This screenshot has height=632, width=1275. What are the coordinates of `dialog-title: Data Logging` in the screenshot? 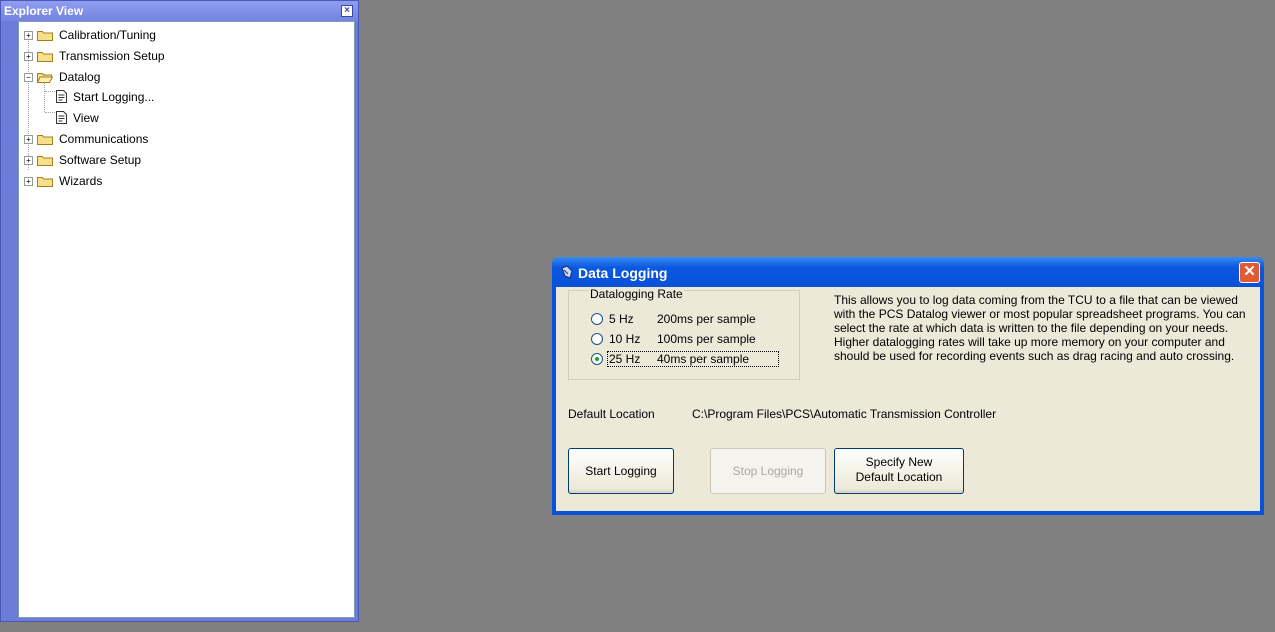 It's located at (623, 273).